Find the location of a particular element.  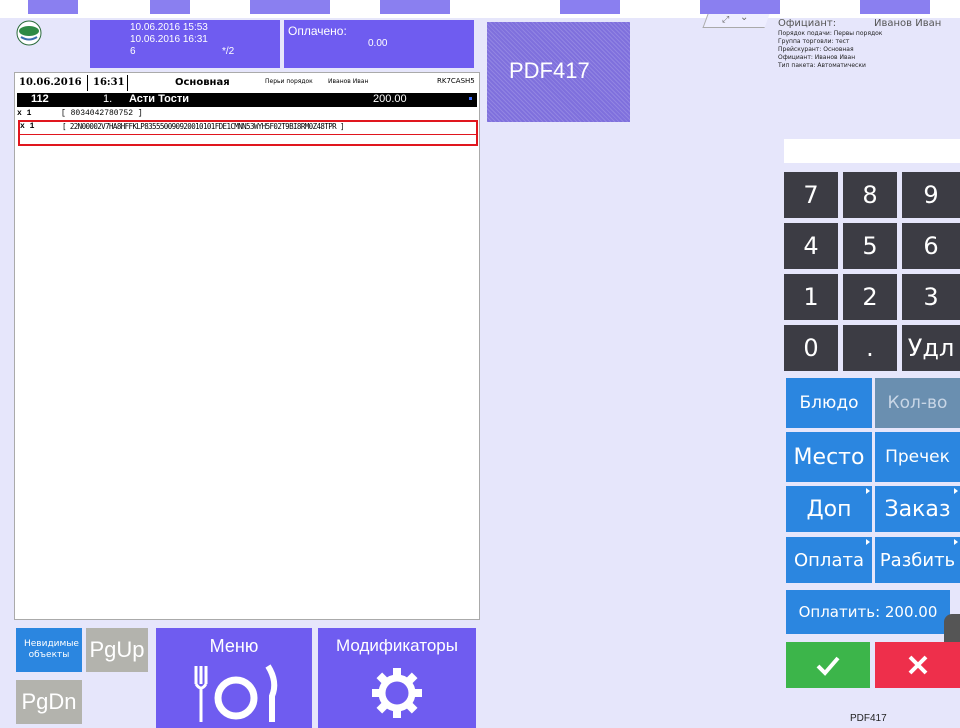

extra-button-label: Доп is located at coordinates (829, 509).